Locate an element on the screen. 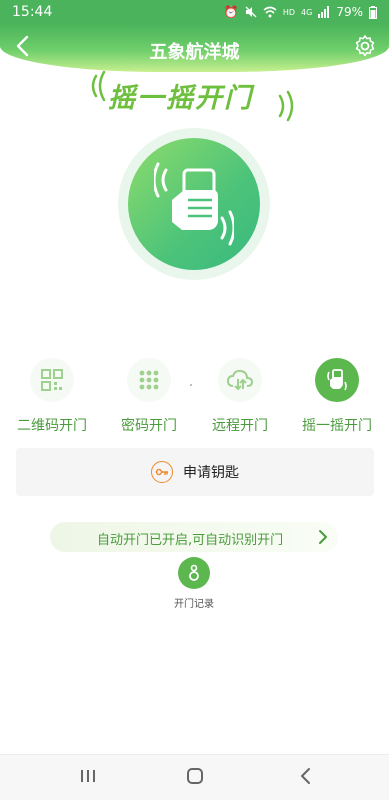  mode-qr-code: 二维码开门 is located at coordinates (52, 398).